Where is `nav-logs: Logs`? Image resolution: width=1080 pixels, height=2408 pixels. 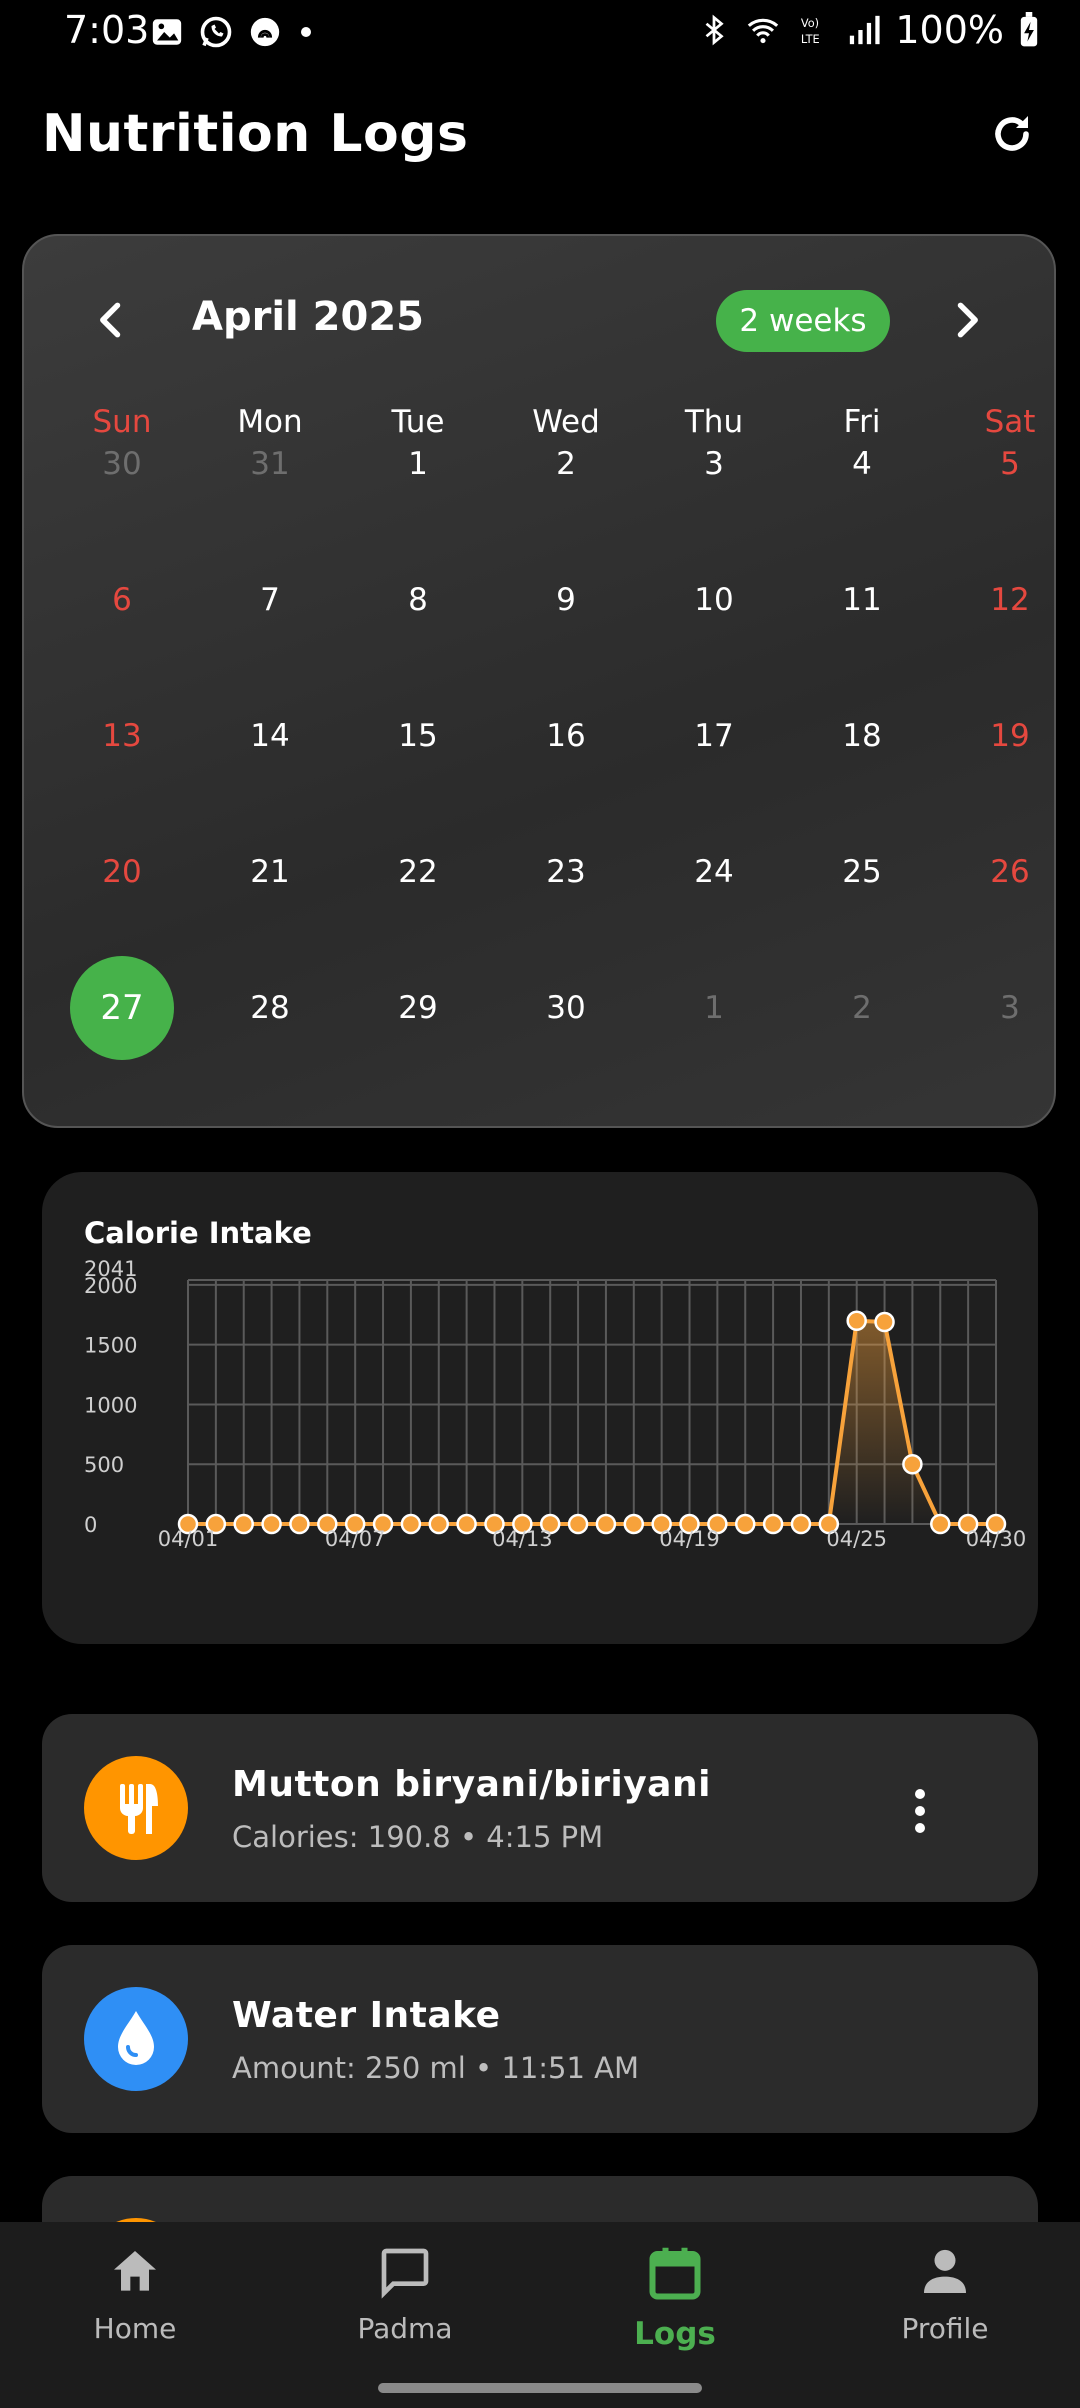
nav-logs: Logs is located at coordinates (675, 2298).